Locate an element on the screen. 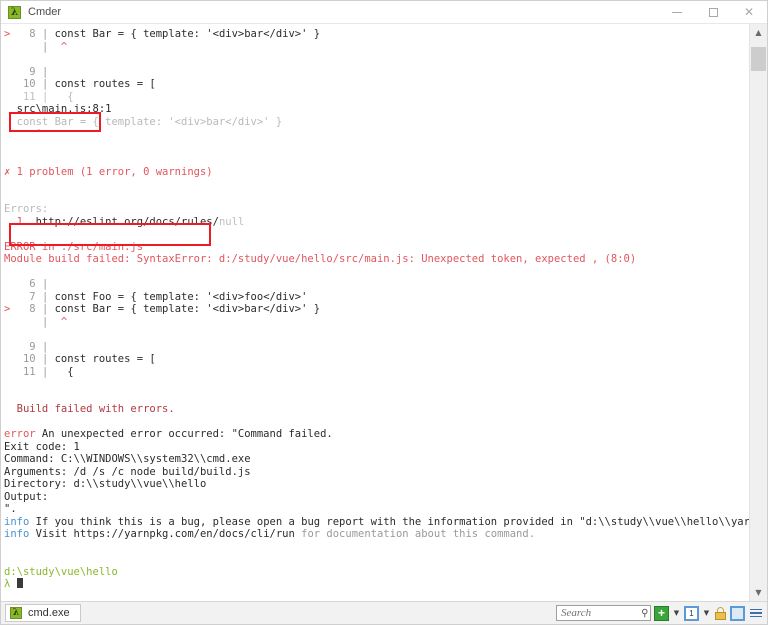 This screenshot has height=625, width=768. terminal-line: Output: is located at coordinates (375, 497).